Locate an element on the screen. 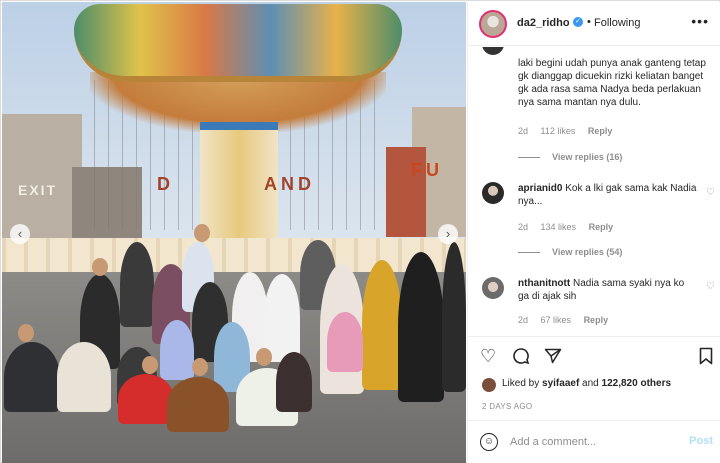 Image resolution: width=720 pixels, height=463 pixels. more-options-icon: ••• is located at coordinates (700, 21).